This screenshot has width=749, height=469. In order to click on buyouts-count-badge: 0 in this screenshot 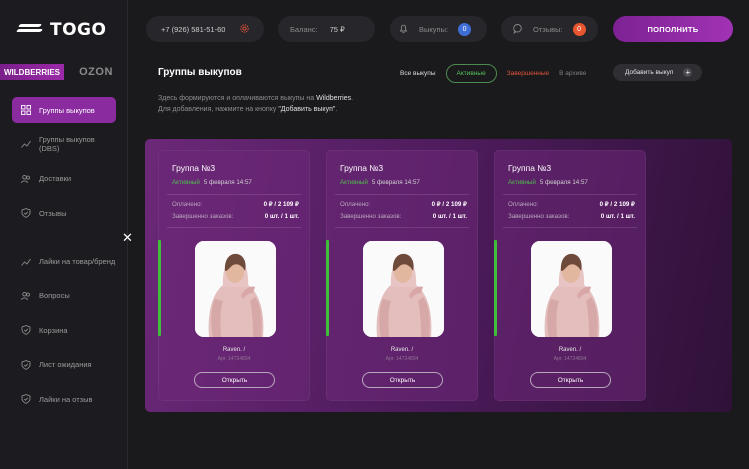, I will do `click(465, 29)`.